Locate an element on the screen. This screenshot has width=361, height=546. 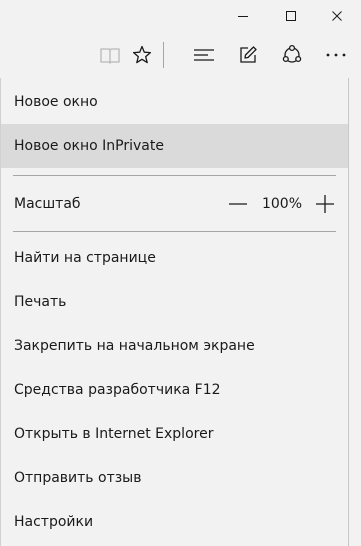
menu-item-developer-tools: Средства разработчика F12 is located at coordinates (174, 390).